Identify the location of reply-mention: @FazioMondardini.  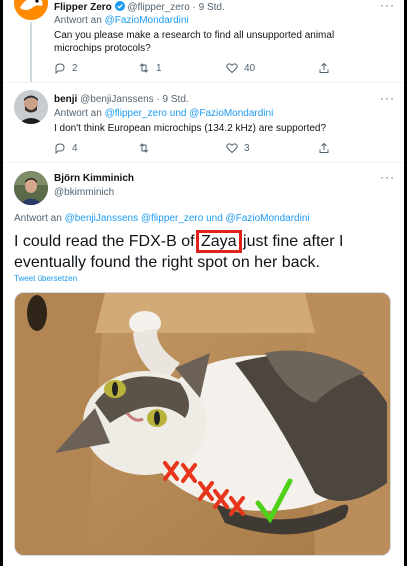
(147, 20).